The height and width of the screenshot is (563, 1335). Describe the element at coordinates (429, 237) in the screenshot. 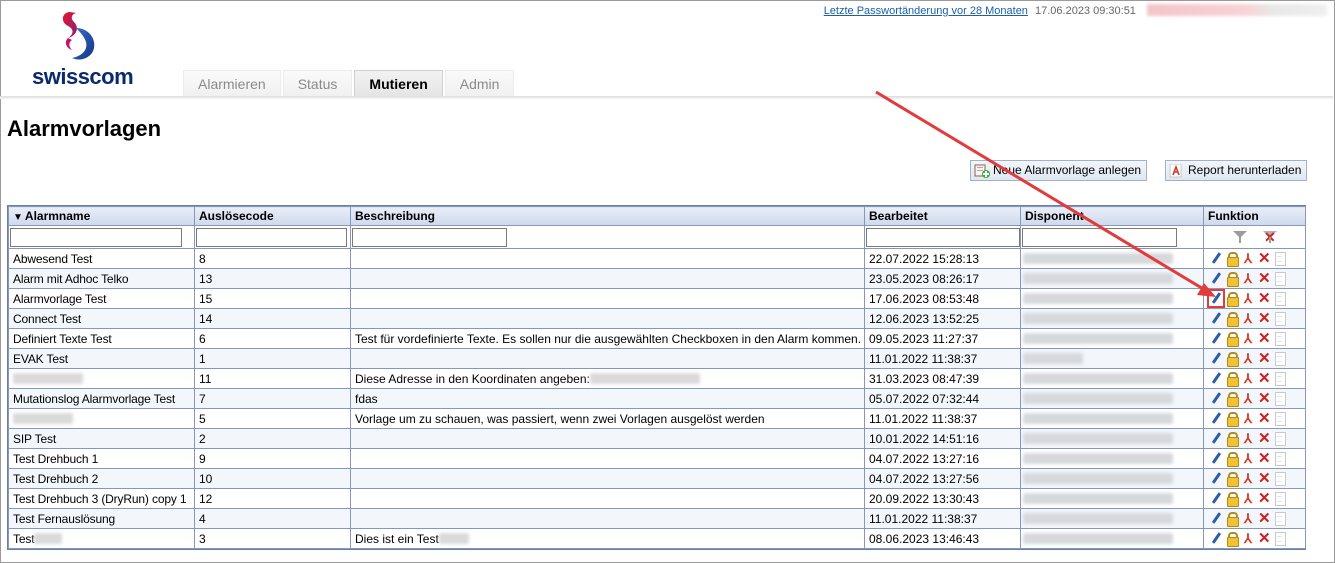

I see `filter-beschreibung-input` at that location.